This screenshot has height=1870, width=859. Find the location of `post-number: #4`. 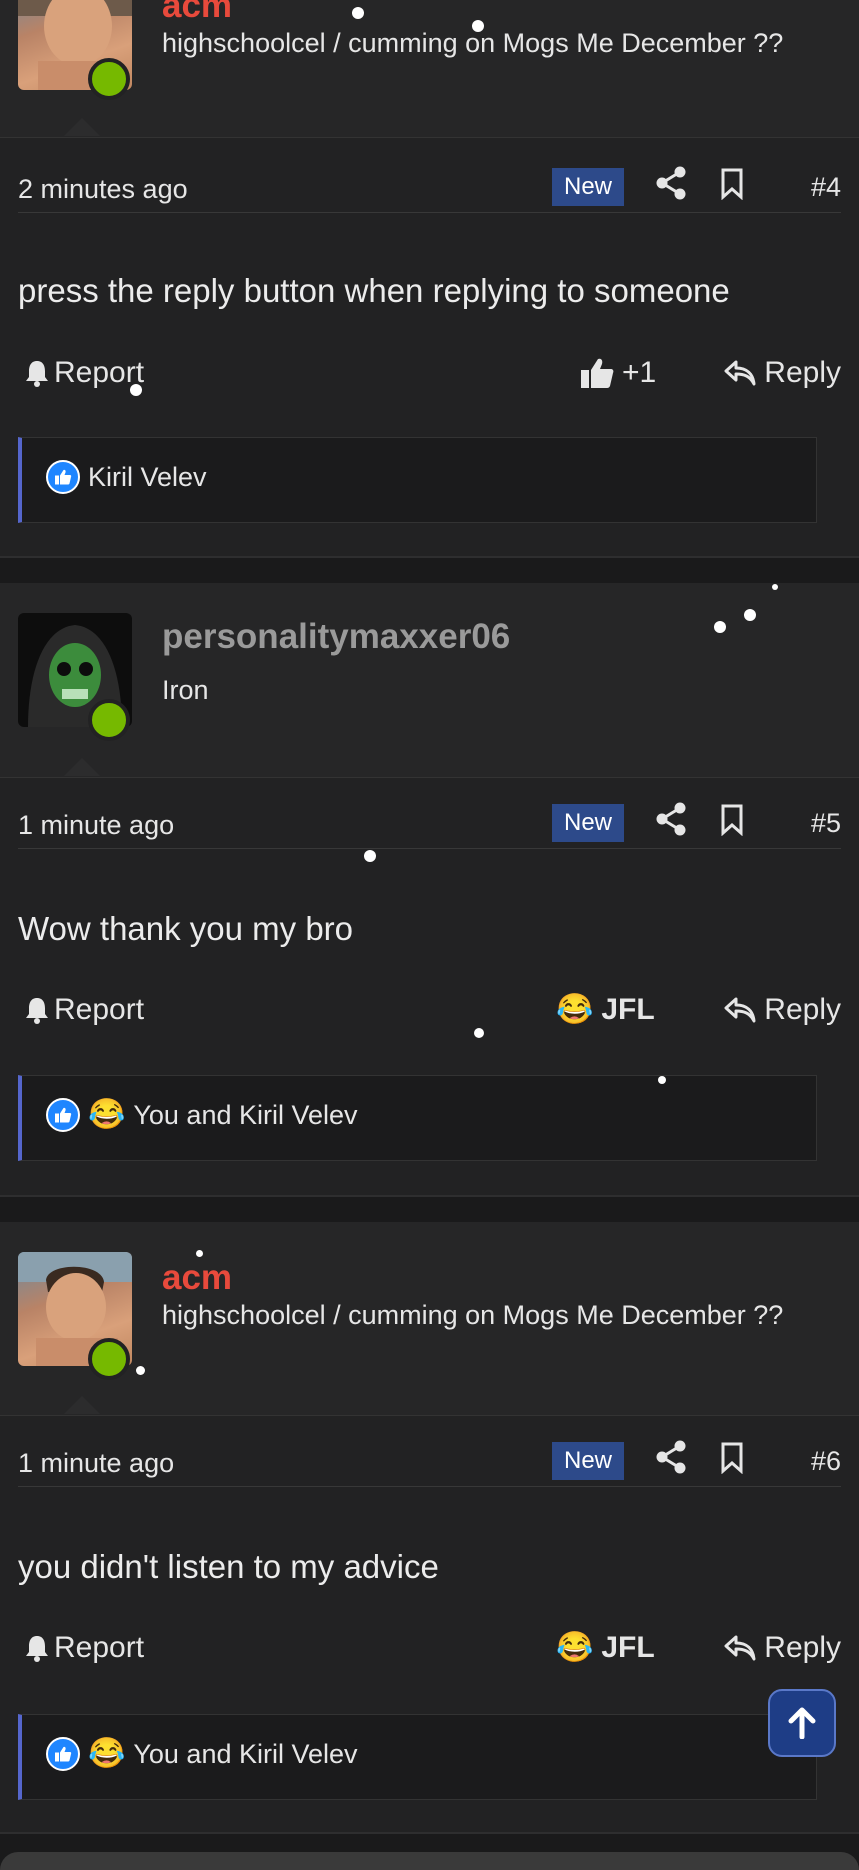

post-number: #4 is located at coordinates (826, 187).